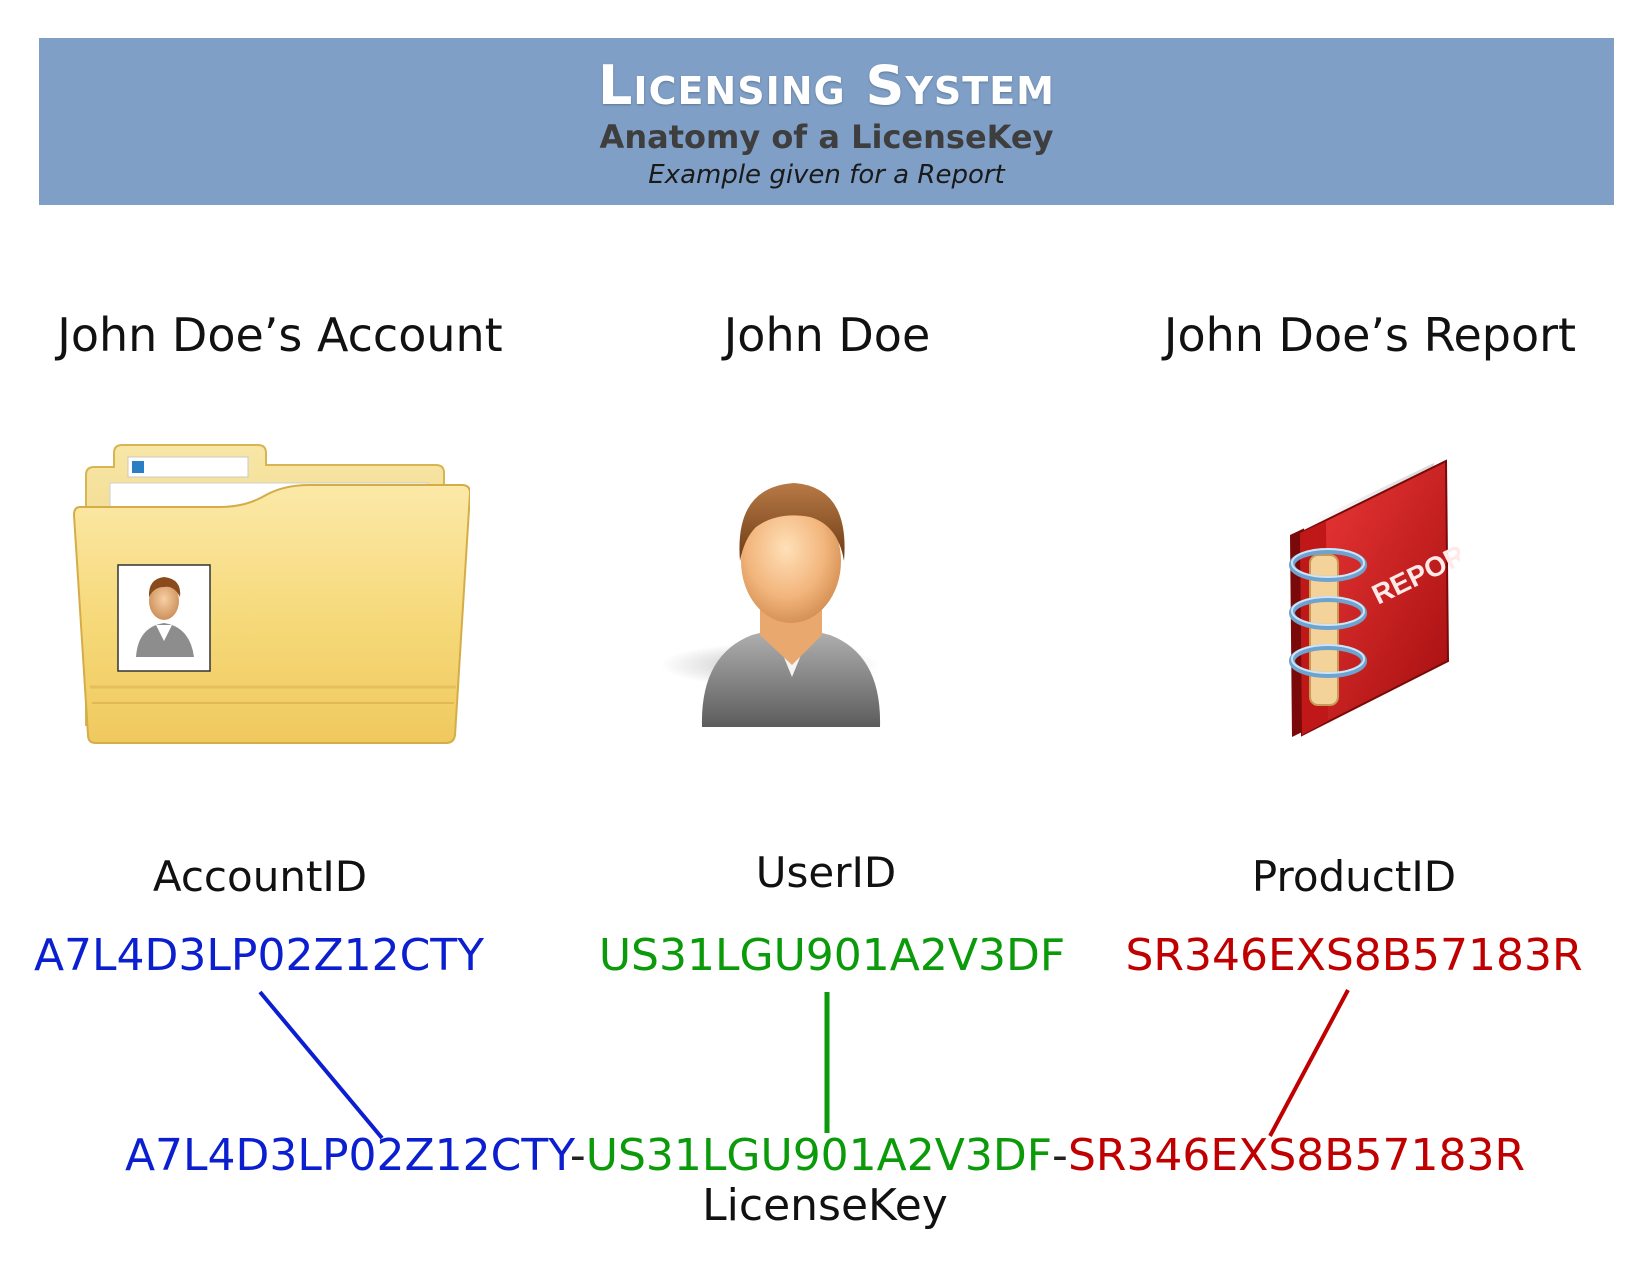  What do you see at coordinates (347, 1155) in the screenshot?
I see `license-key-account-part: A7L4D3LP02Z12CTY` at bounding box center [347, 1155].